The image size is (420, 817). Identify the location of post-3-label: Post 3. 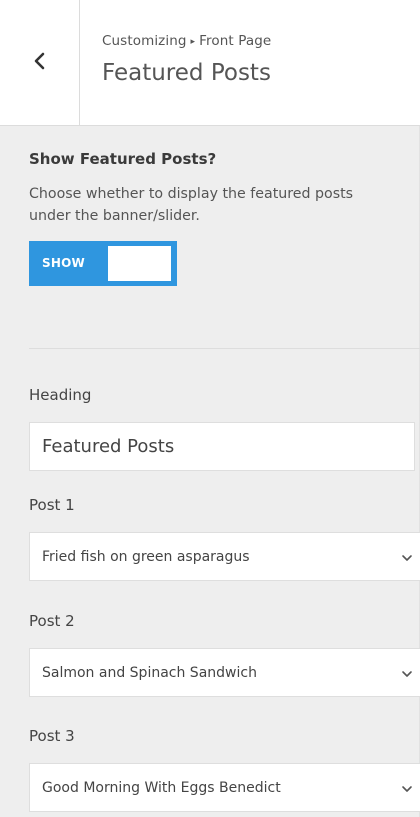
(52, 736).